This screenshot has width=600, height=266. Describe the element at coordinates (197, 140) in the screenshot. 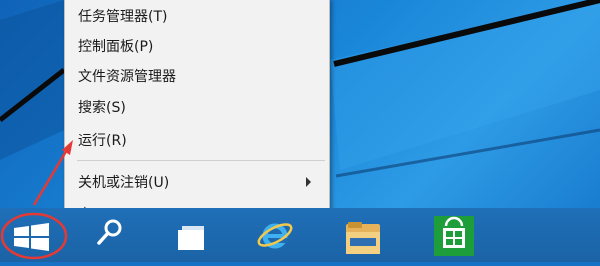

I see `menu-item-run: 运行(R)` at that location.